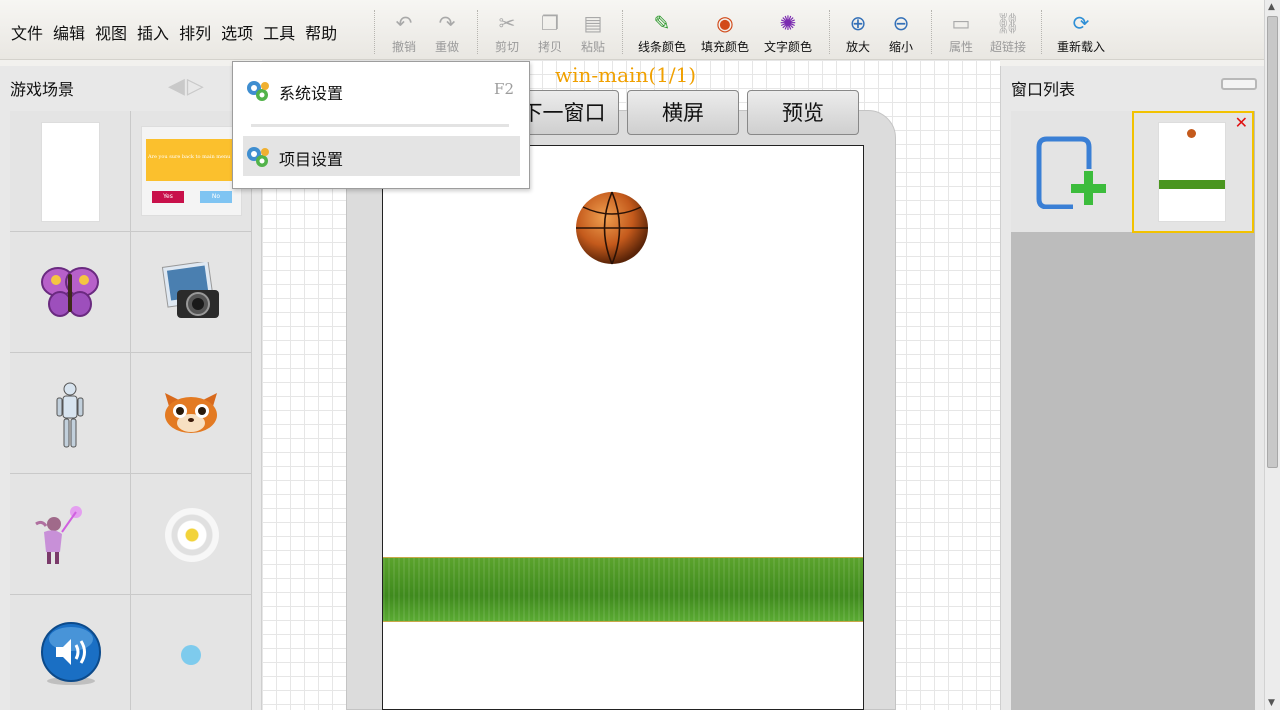 The image size is (1280, 710). I want to click on text-color-label: 文字颜色, so click(787, 47).